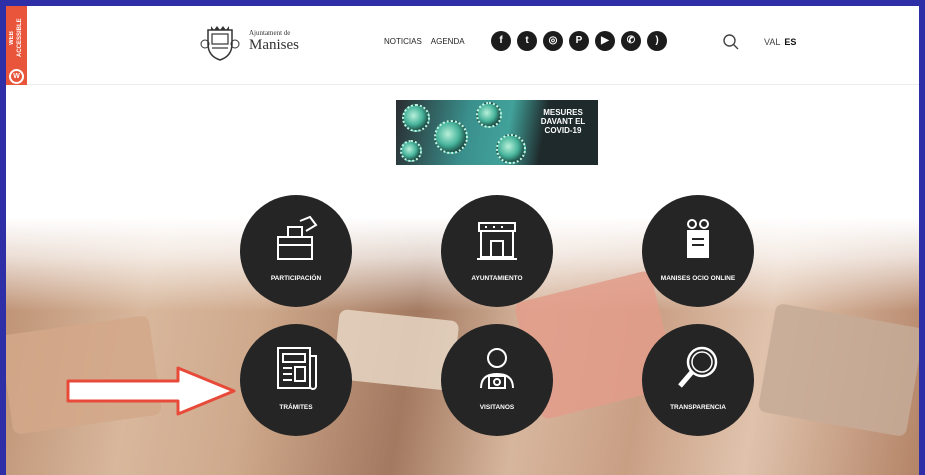 This screenshot has height=475, width=925. What do you see at coordinates (296, 407) in the screenshot?
I see `tile-label: TRÁMITES` at bounding box center [296, 407].